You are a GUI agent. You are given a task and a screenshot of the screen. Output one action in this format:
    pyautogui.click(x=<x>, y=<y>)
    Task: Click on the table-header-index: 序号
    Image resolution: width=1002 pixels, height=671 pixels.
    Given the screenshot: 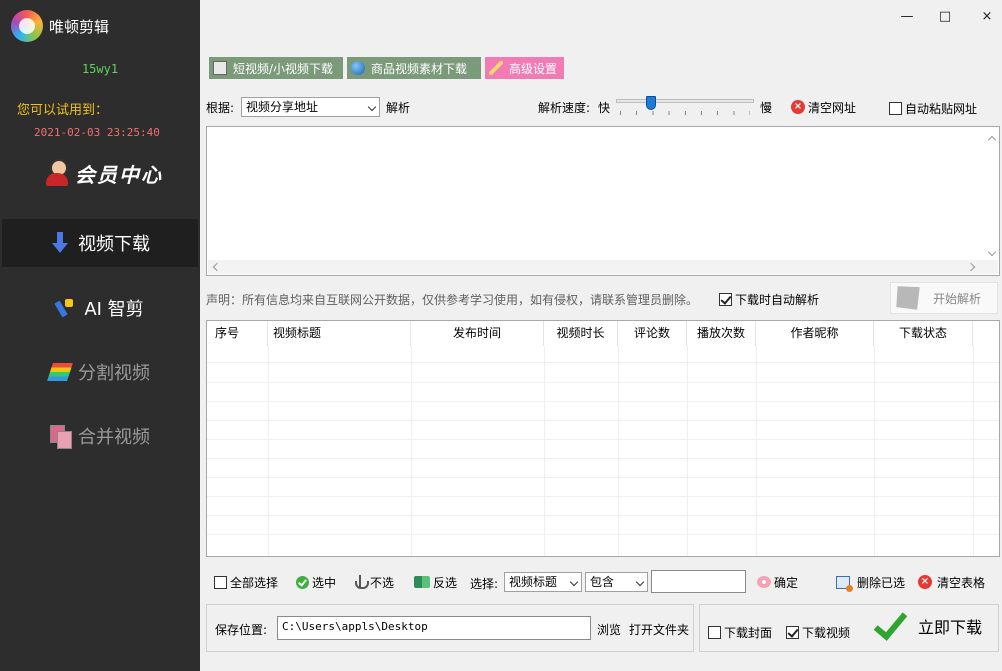 What is the action you would take?
    pyautogui.click(x=237, y=333)
    